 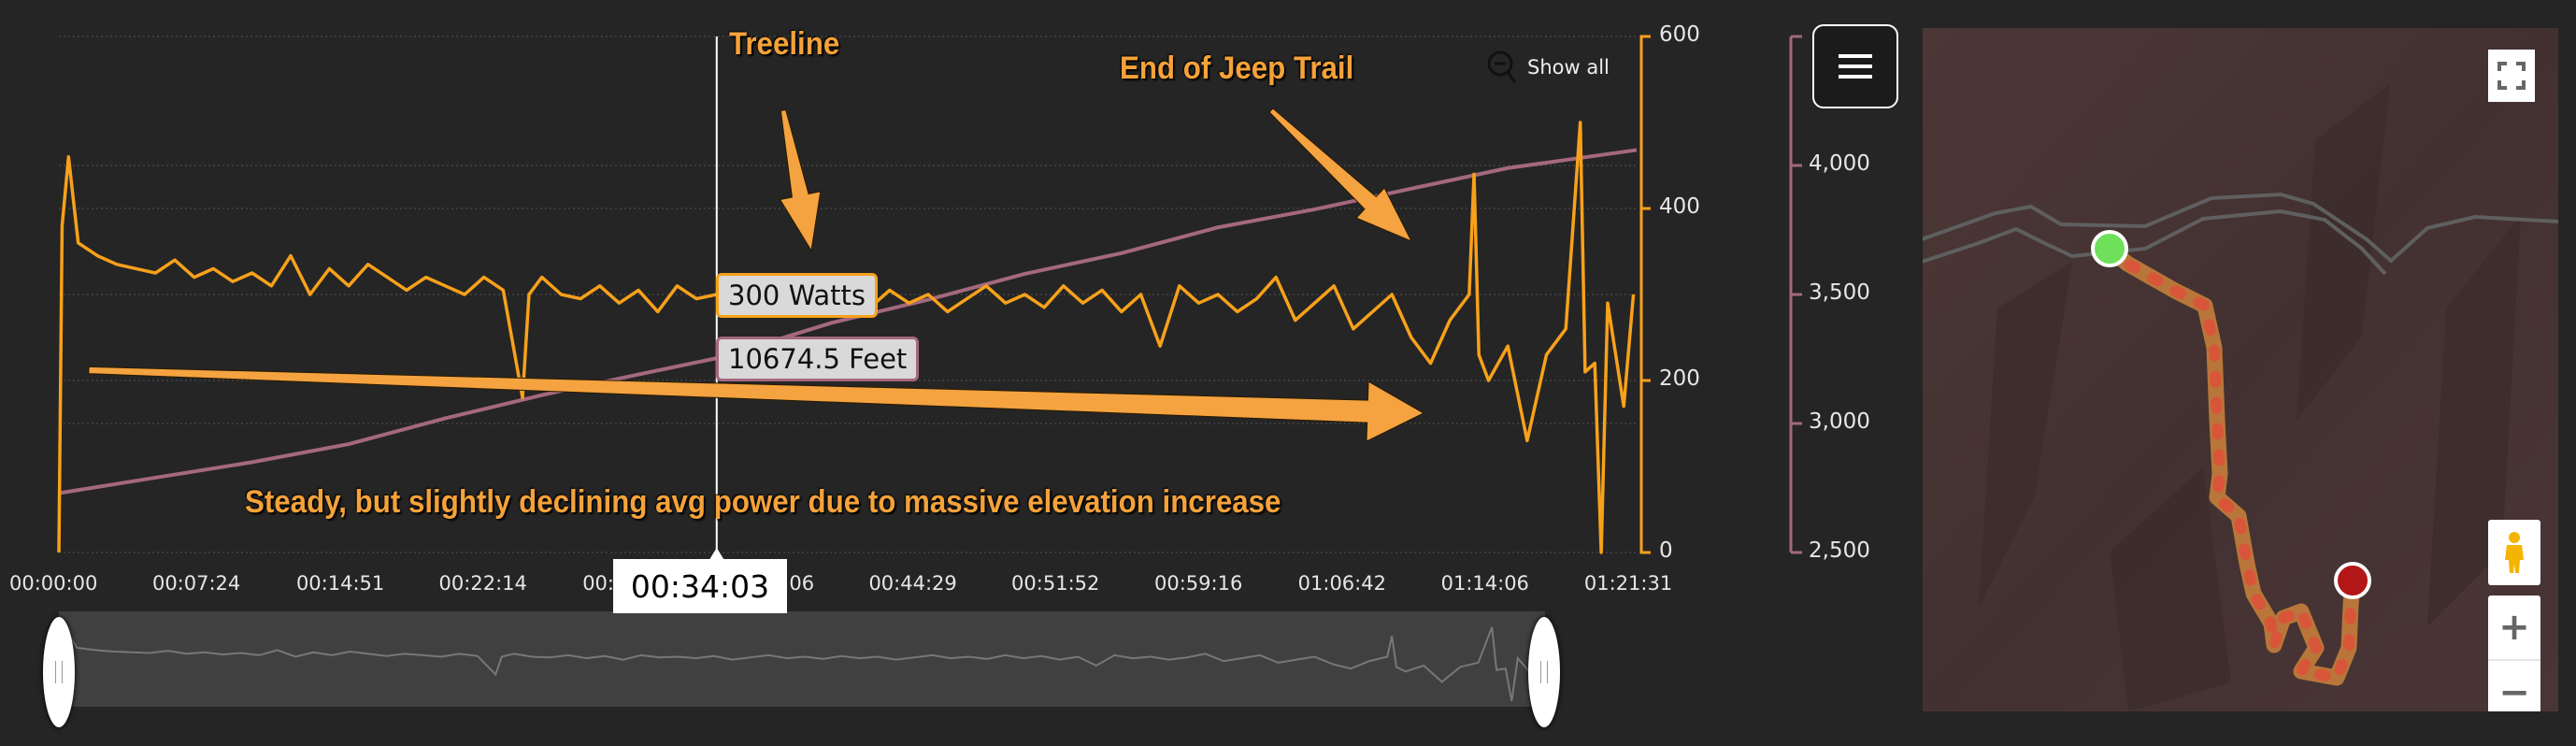 I want to click on show-all-button: Show all, so click(x=1548, y=68).